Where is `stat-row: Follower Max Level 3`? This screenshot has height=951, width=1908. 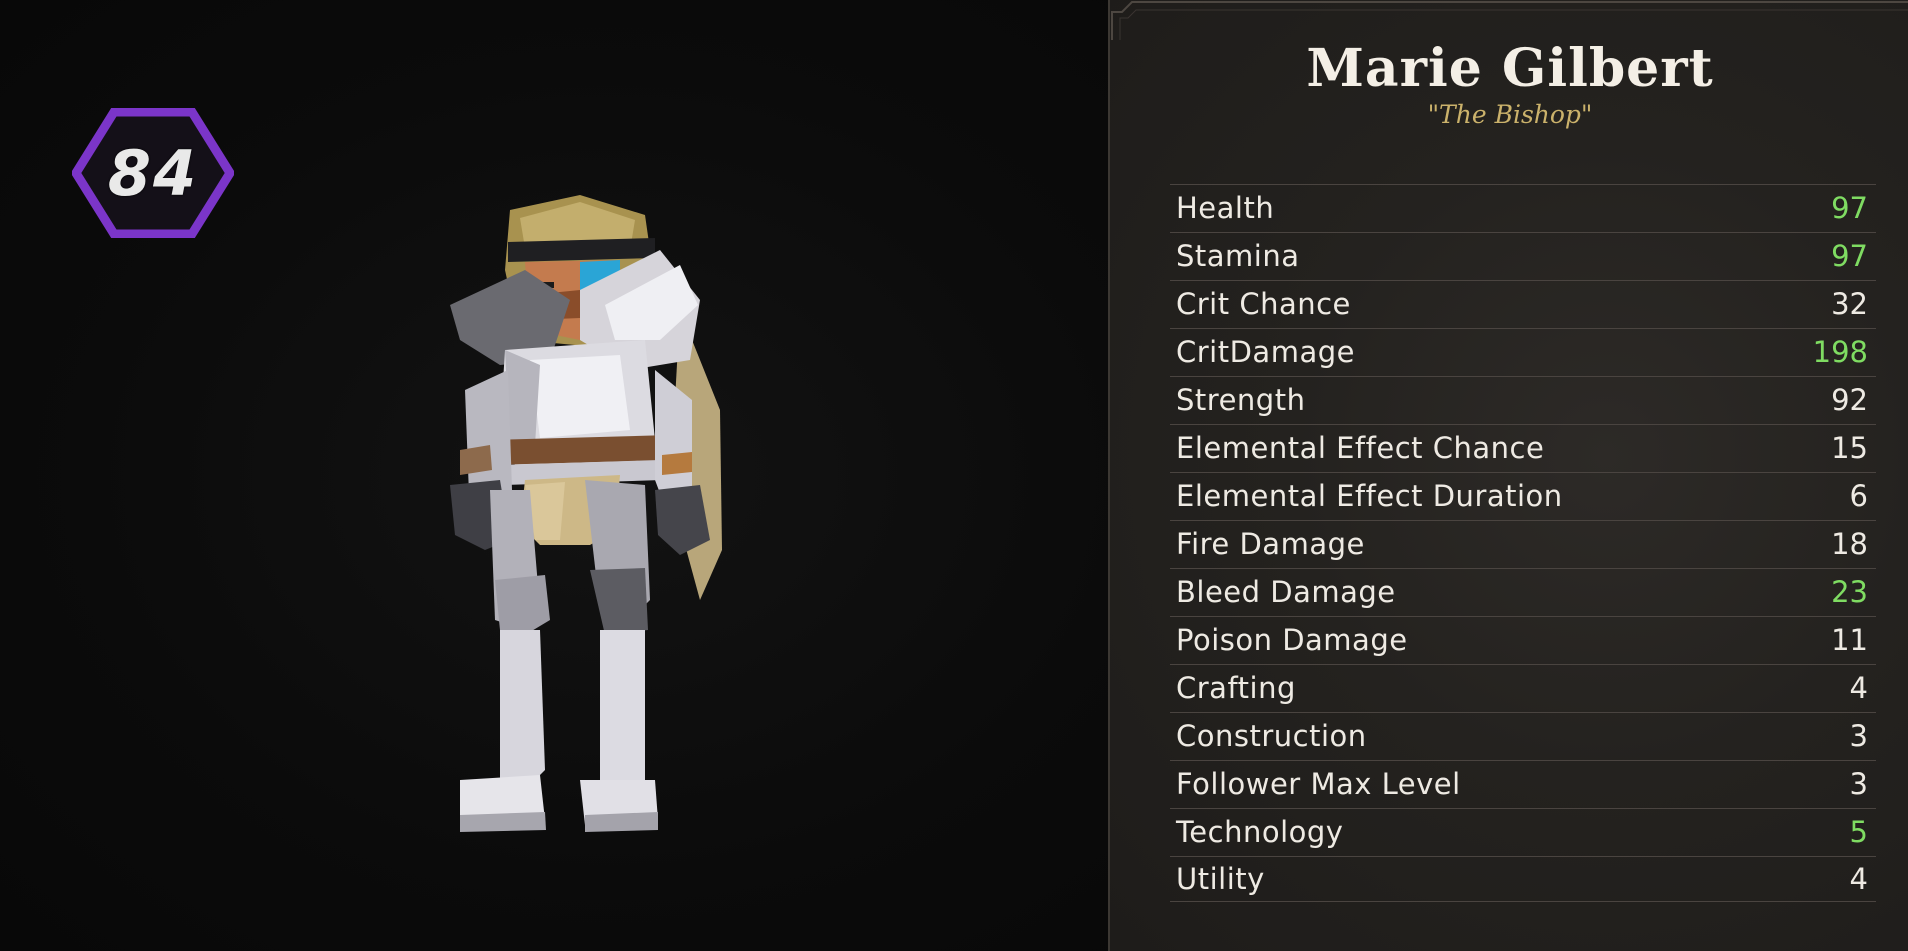
stat-row: Follower Max Level 3 is located at coordinates (1523, 783).